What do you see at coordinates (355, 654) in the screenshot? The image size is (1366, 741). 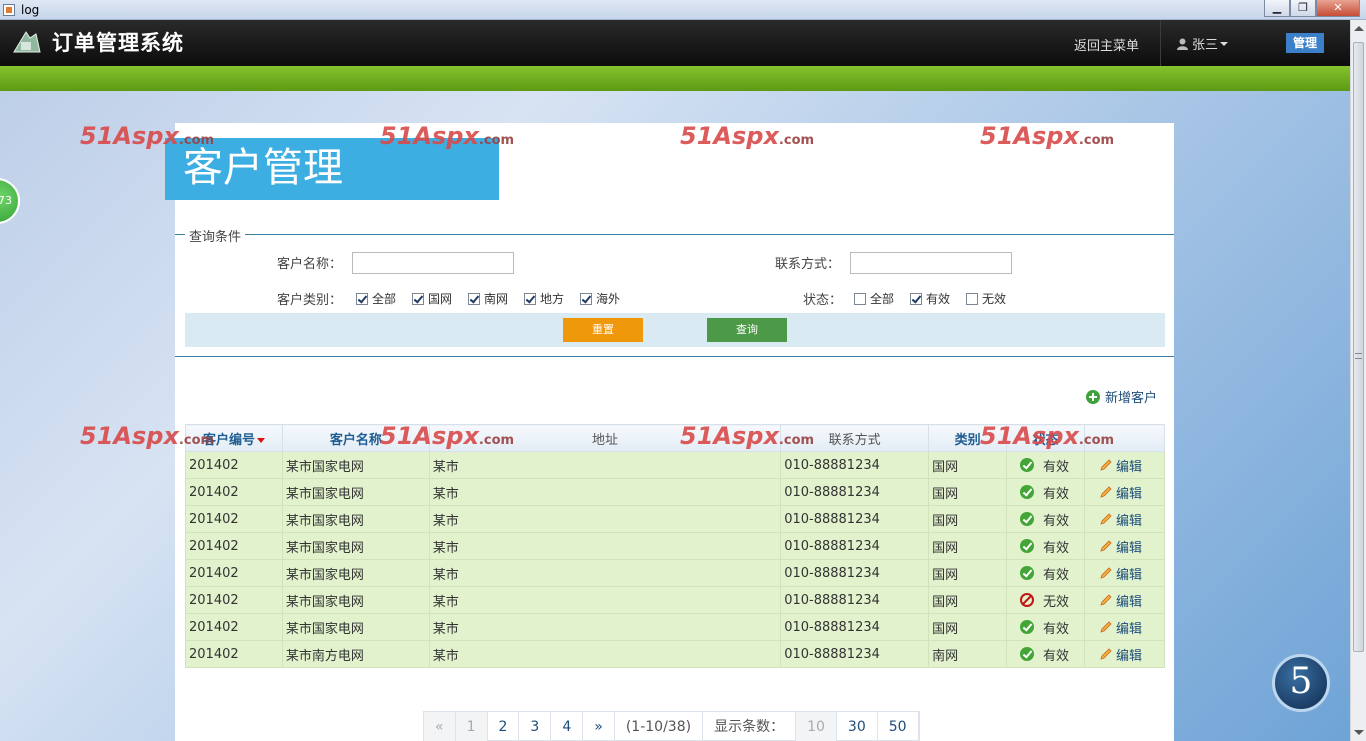 I see `cell-name: 某市南方电网` at bounding box center [355, 654].